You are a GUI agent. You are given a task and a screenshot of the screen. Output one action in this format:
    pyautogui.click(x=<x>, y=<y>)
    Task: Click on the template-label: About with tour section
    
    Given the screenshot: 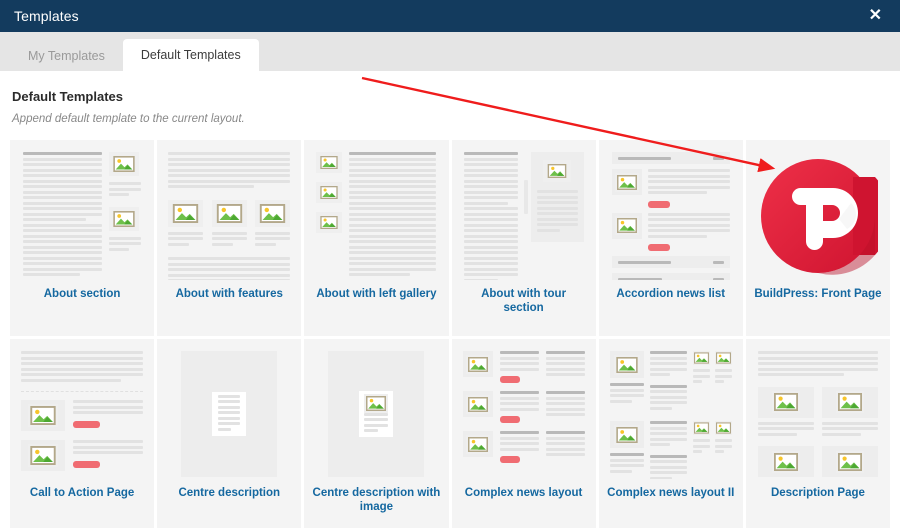 What is the action you would take?
    pyautogui.click(x=524, y=301)
    